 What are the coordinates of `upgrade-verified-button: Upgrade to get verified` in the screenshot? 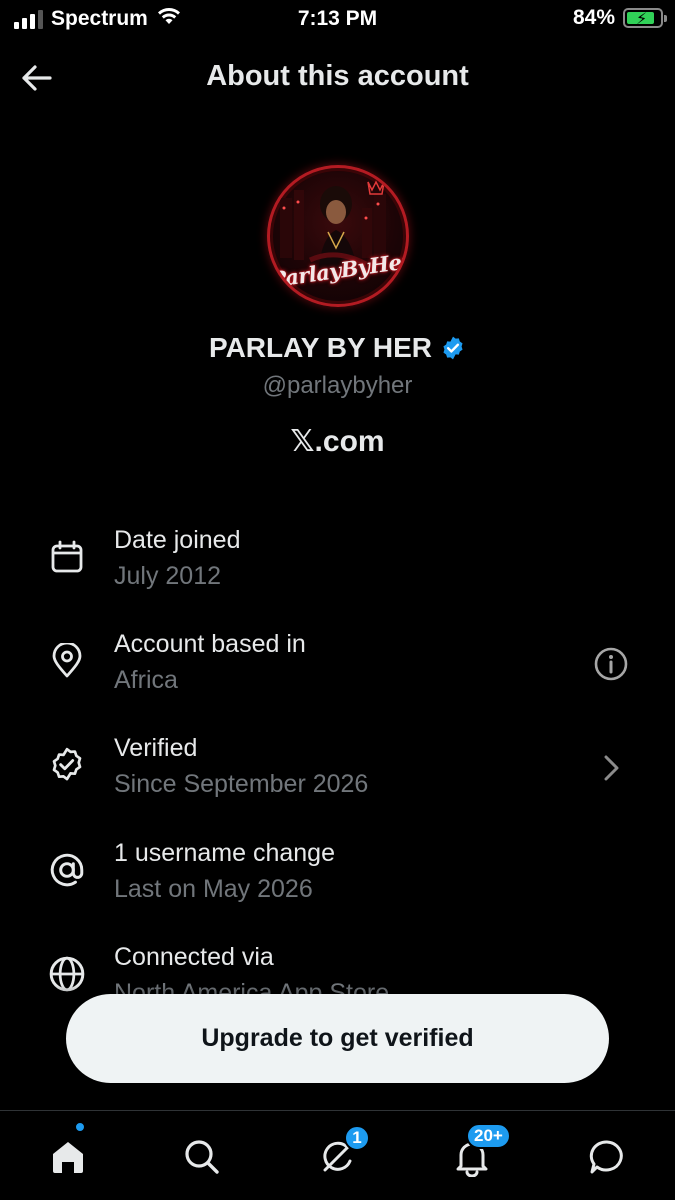 It's located at (337, 1038).